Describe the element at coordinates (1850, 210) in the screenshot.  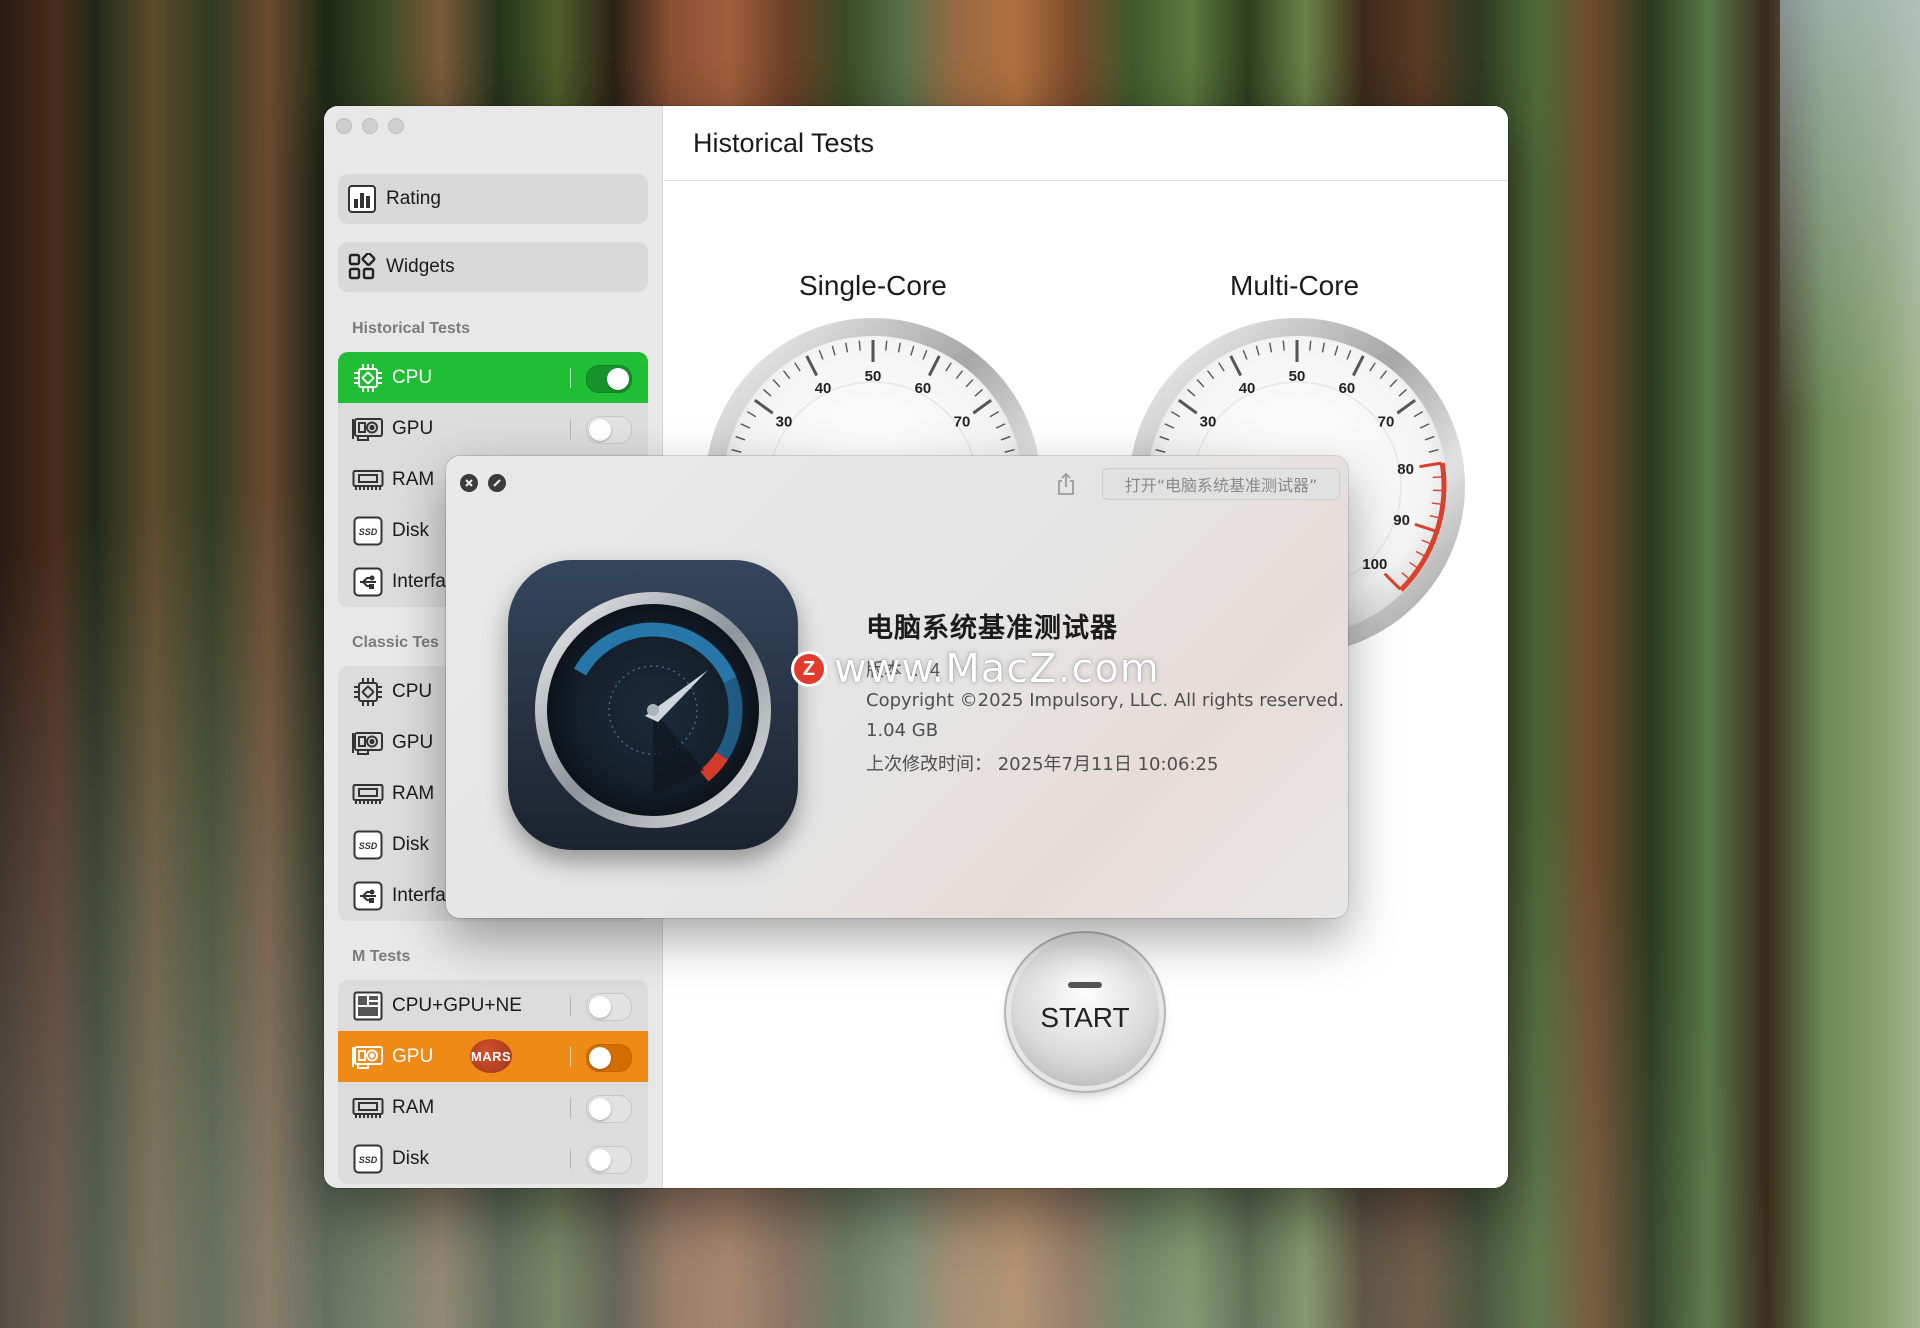
I see `background-sky` at that location.